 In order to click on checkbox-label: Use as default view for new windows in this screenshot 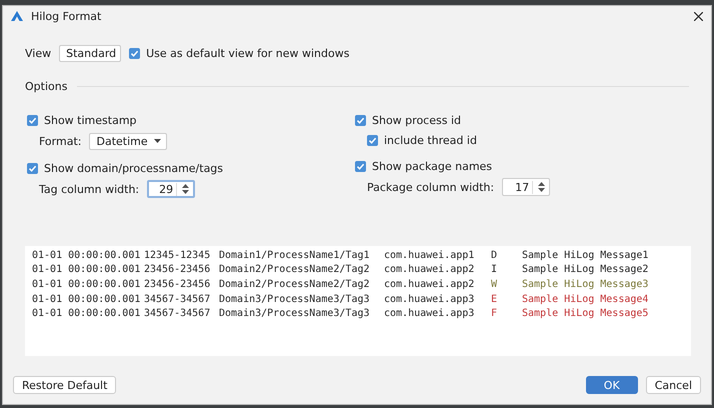, I will do `click(248, 53)`.